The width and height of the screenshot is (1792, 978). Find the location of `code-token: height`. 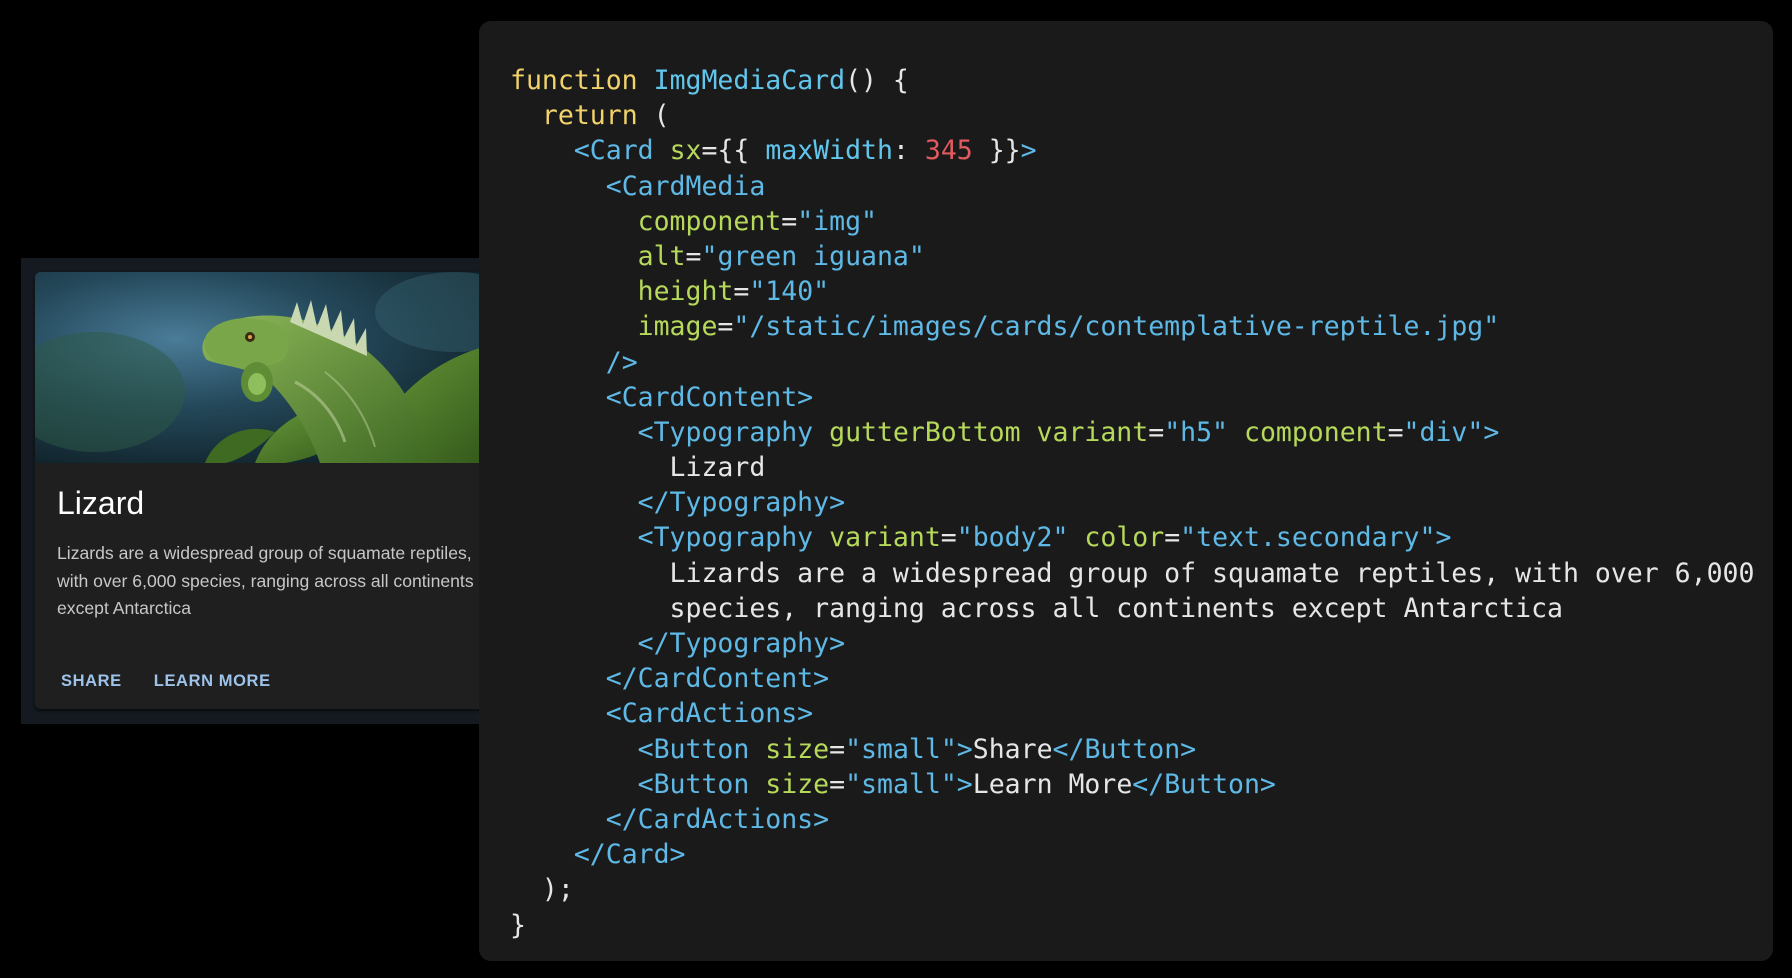

code-token: height is located at coordinates (685, 292).